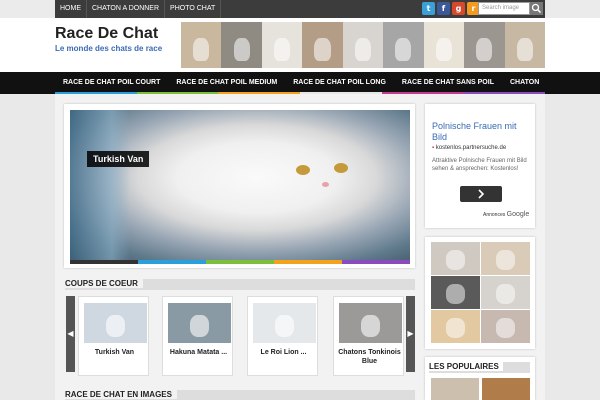  Describe the element at coordinates (458, 8) in the screenshot. I see `google-plus-icon: g` at that location.